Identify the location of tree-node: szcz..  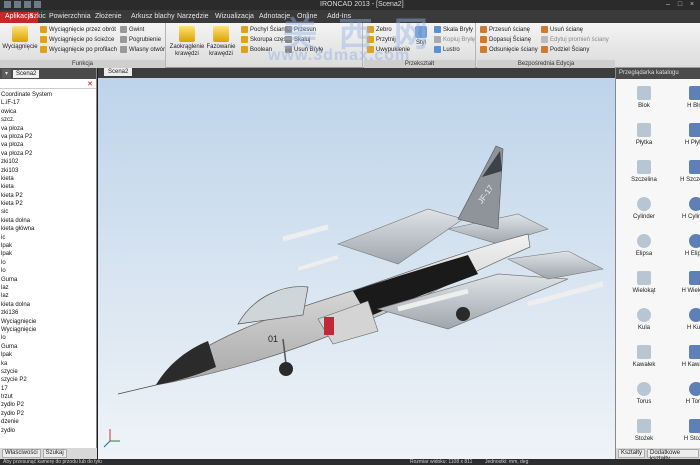
(48, 120).